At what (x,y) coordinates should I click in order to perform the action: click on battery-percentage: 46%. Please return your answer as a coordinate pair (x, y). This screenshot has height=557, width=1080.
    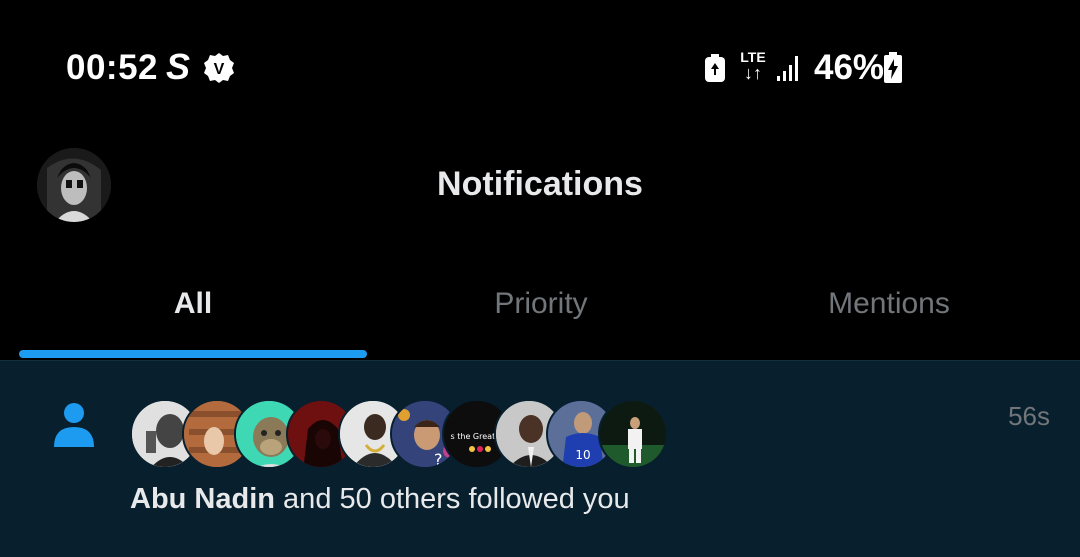
    Looking at the image, I should click on (849, 67).